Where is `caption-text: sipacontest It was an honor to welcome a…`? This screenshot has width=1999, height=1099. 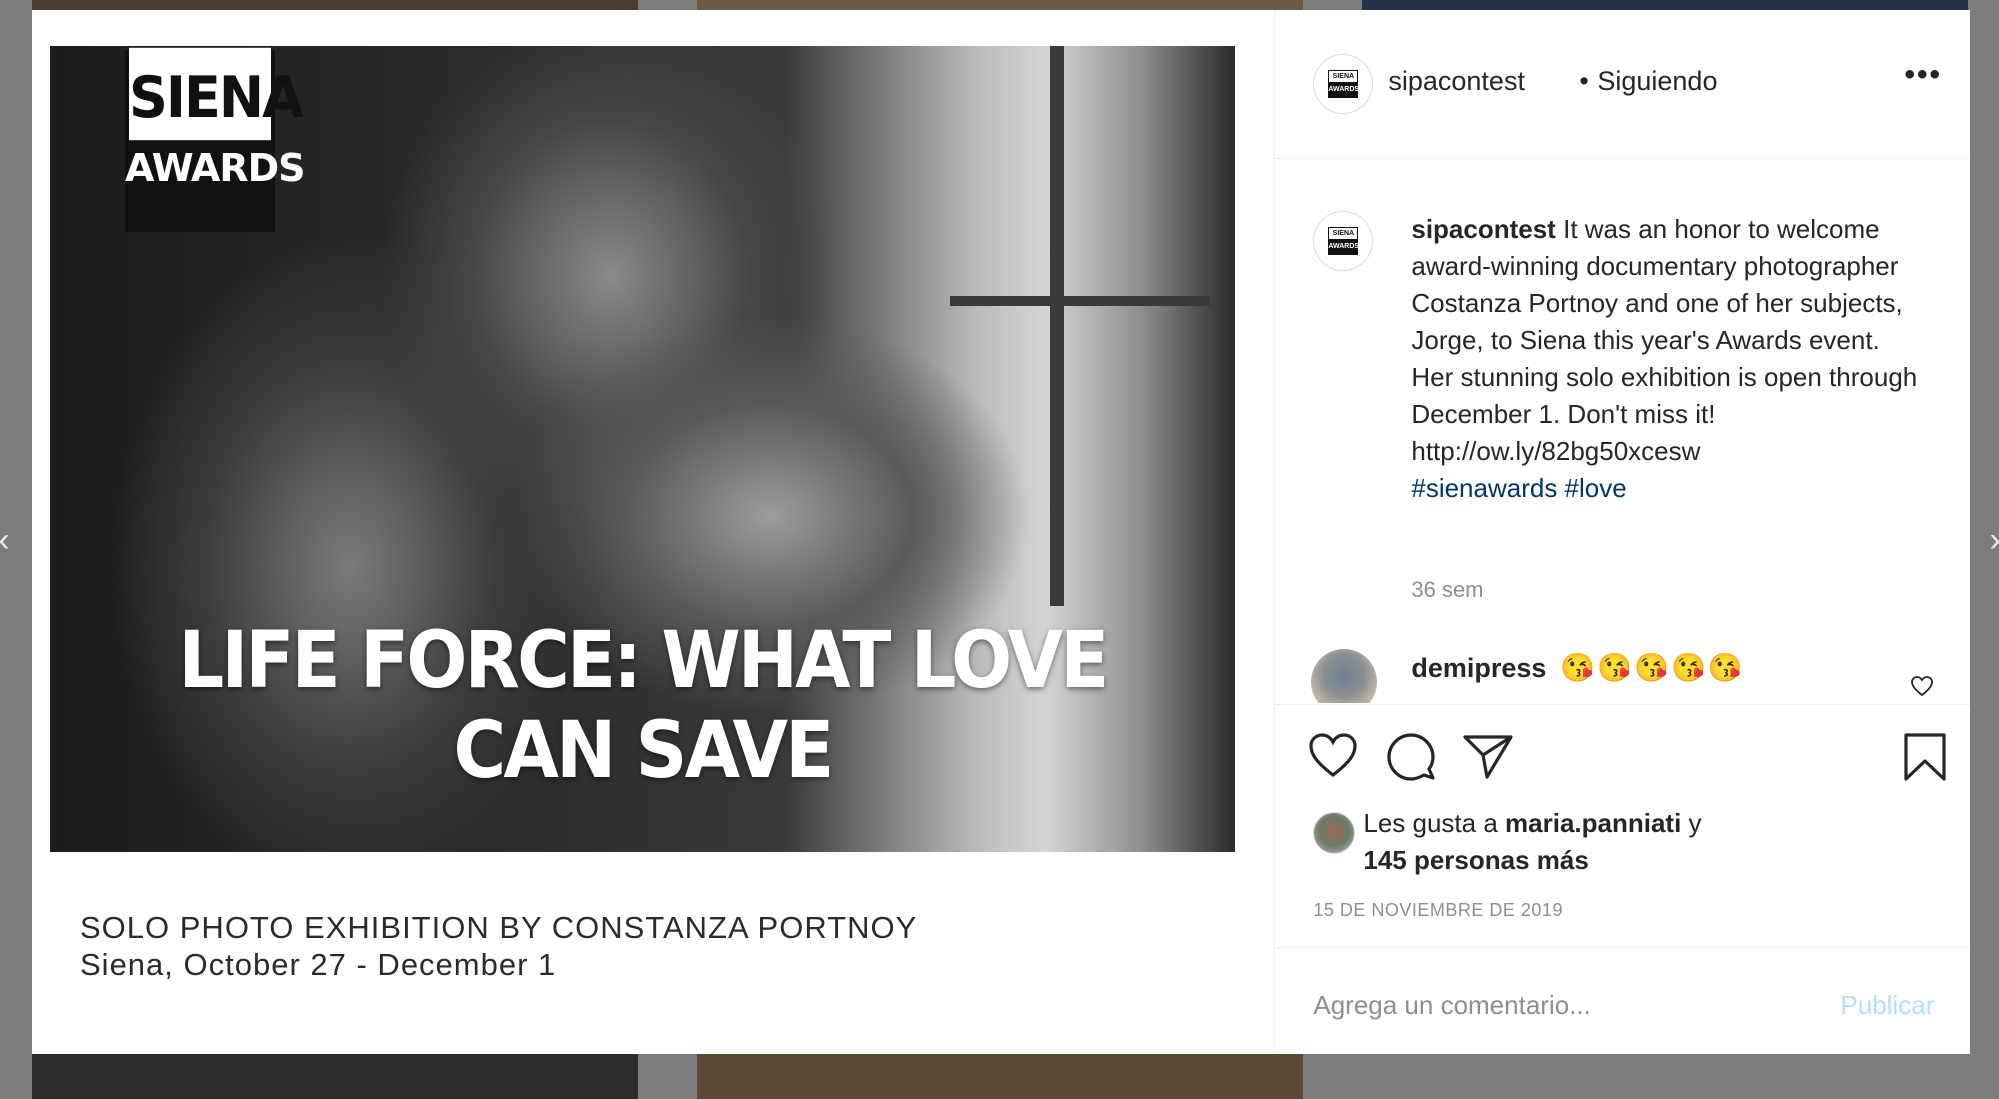
caption-text: sipacontest It was an honor to welcome a… is located at coordinates (1666, 359).